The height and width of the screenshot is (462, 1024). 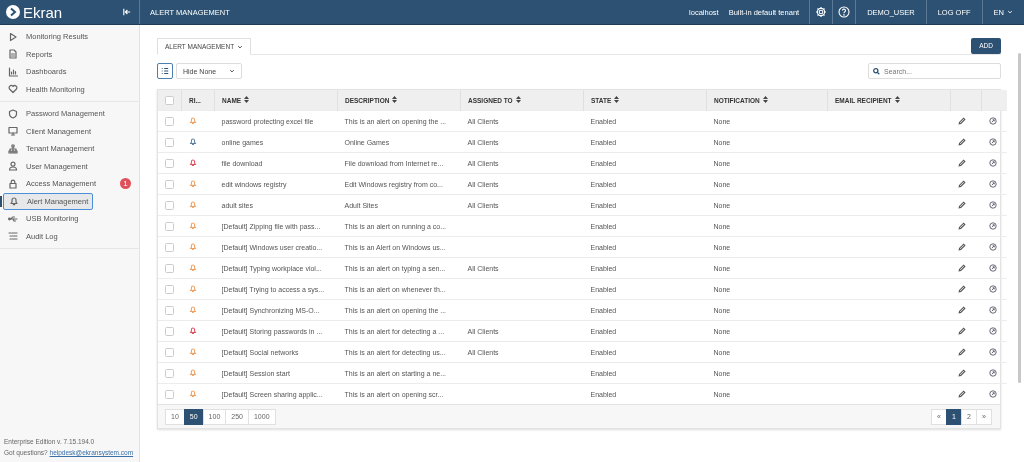 What do you see at coordinates (13, 89) in the screenshot?
I see `heart-icon` at bounding box center [13, 89].